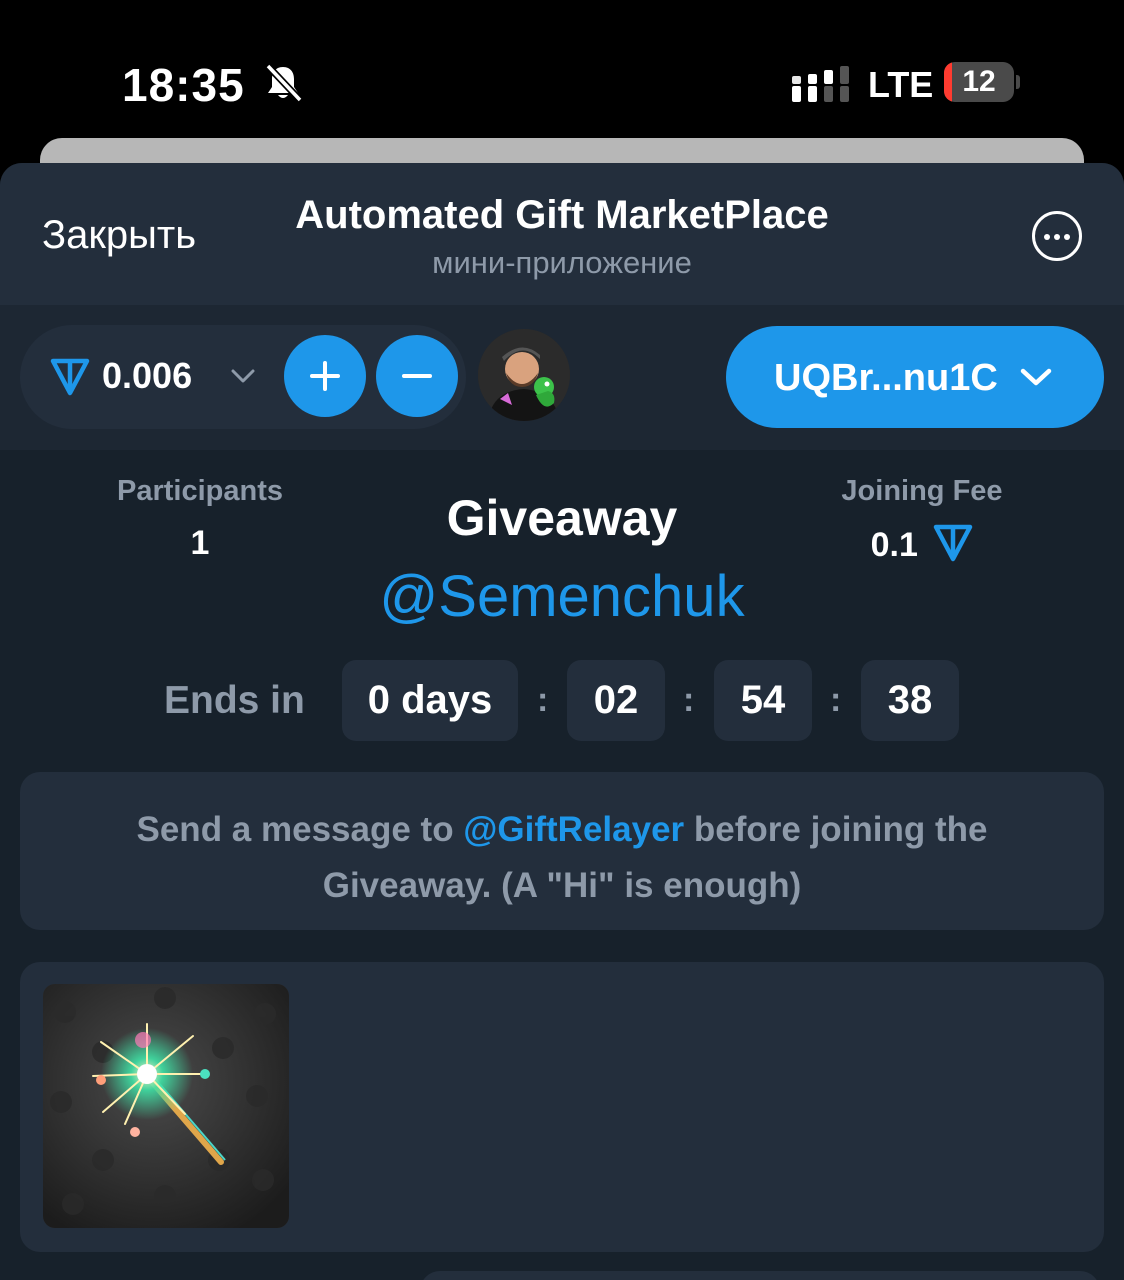 This screenshot has height=1280, width=1124. Describe the element at coordinates (979, 81) in the screenshot. I see `battery-level: 12` at that location.